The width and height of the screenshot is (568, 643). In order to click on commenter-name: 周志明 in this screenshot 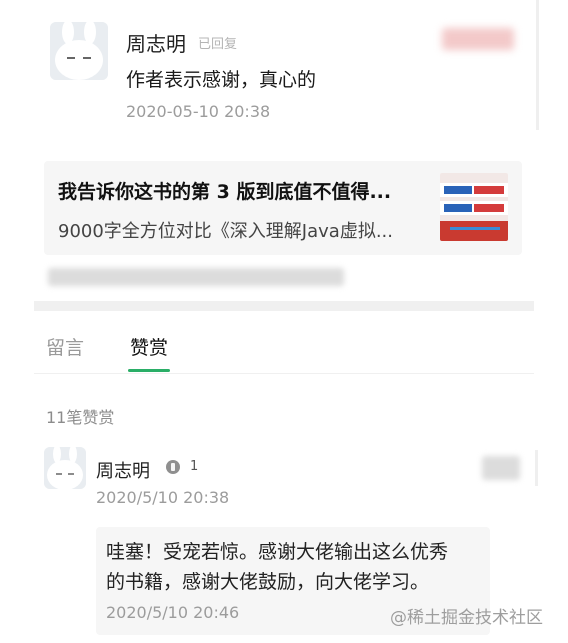, I will do `click(156, 44)`.